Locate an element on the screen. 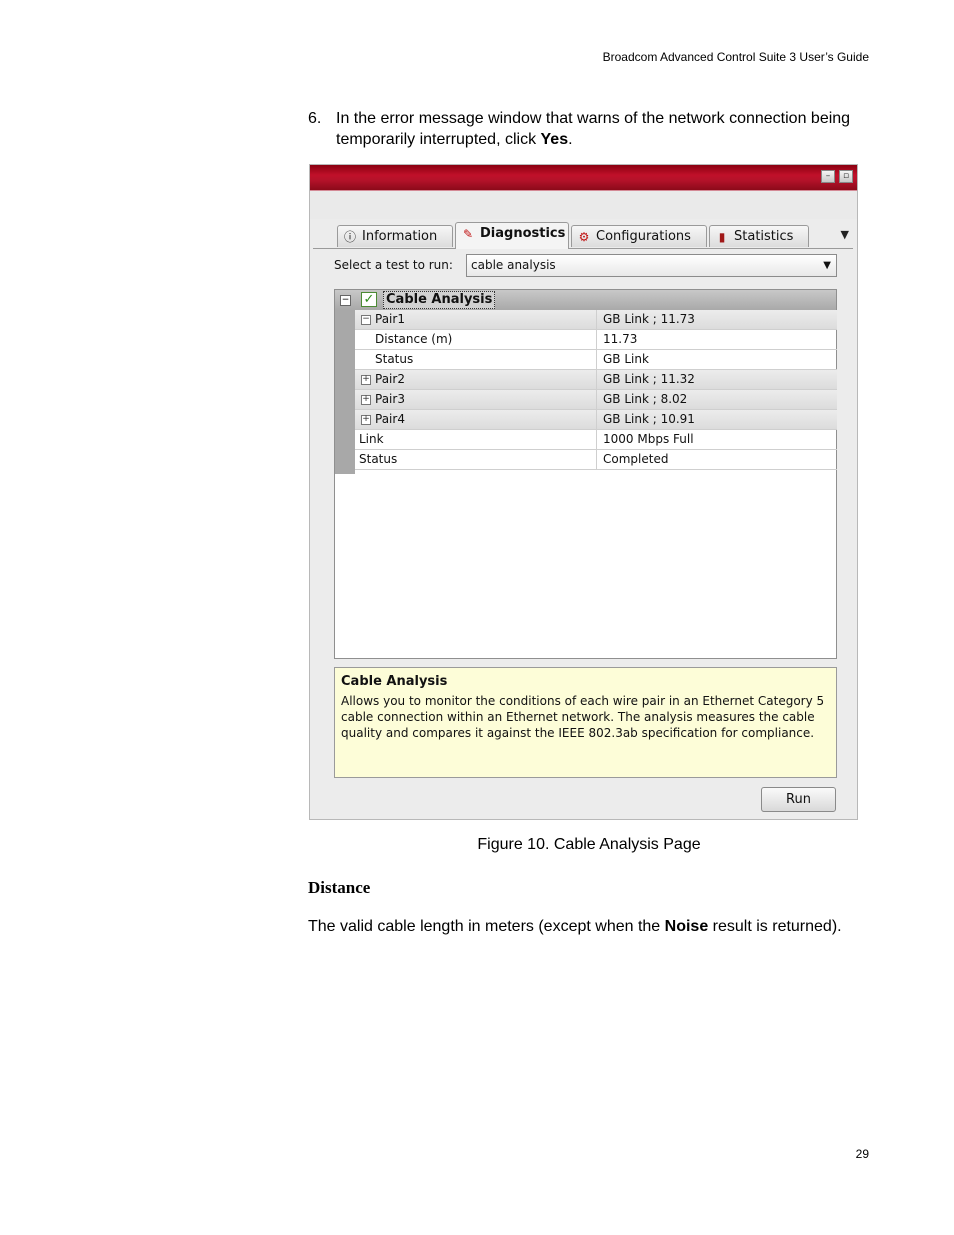 This screenshot has height=1235, width=954. para-text-end: result is returned). is located at coordinates (775, 926).